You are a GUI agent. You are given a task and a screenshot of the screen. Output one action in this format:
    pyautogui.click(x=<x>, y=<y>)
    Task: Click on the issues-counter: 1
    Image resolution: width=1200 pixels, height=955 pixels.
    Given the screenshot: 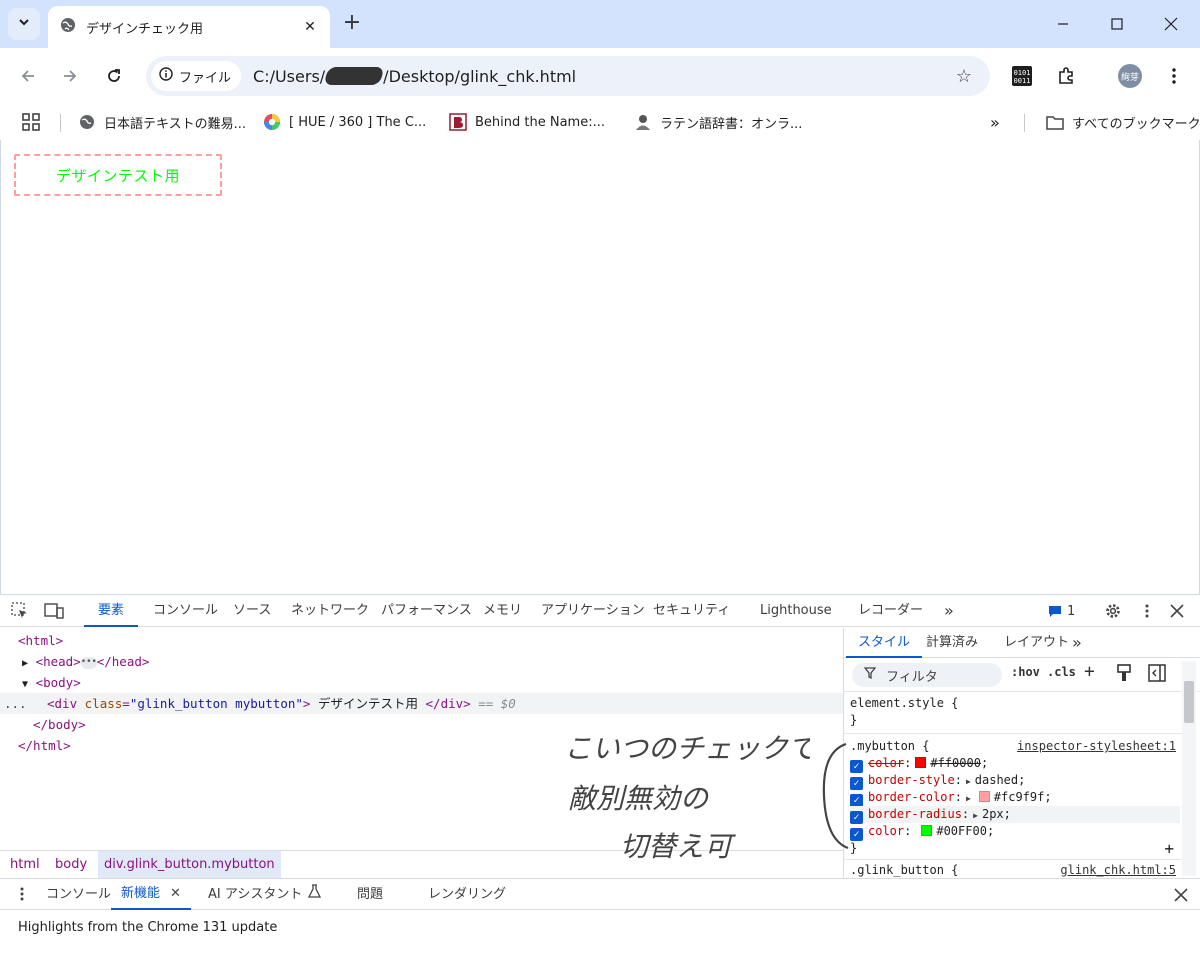 What is the action you would take?
    pyautogui.click(x=1066, y=611)
    